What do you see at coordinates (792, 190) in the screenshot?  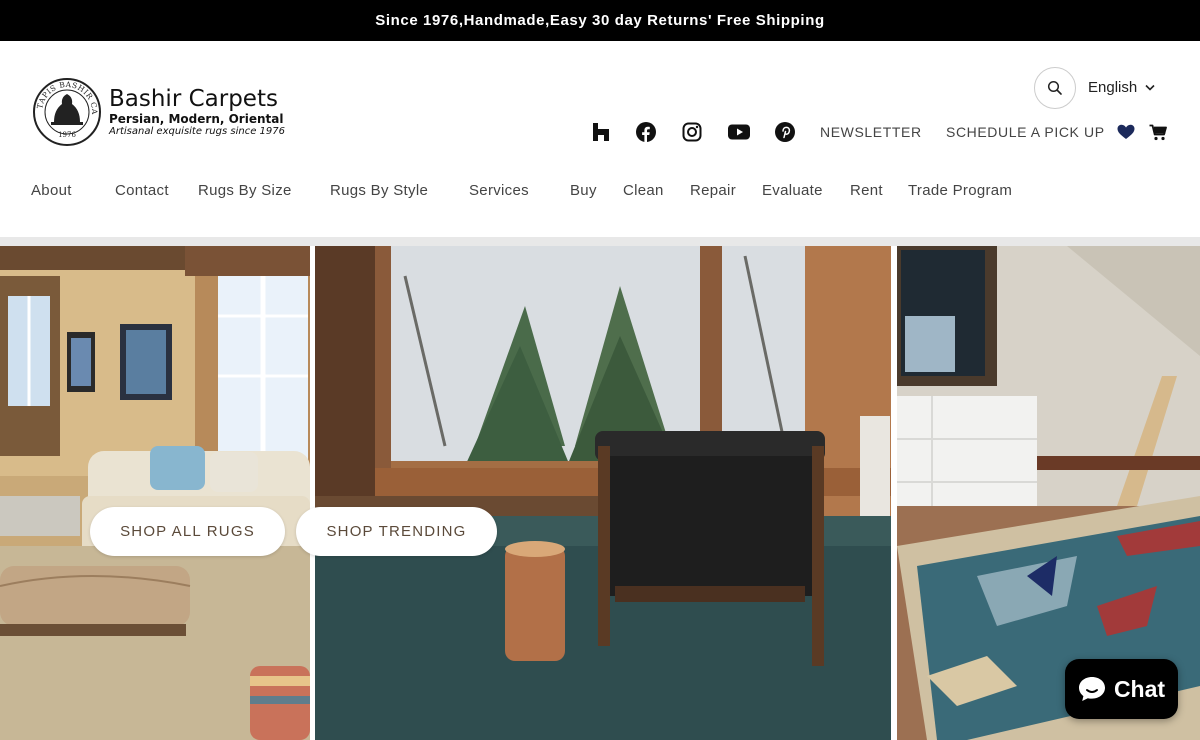 I see `nav-evaluate: Evaluate` at bounding box center [792, 190].